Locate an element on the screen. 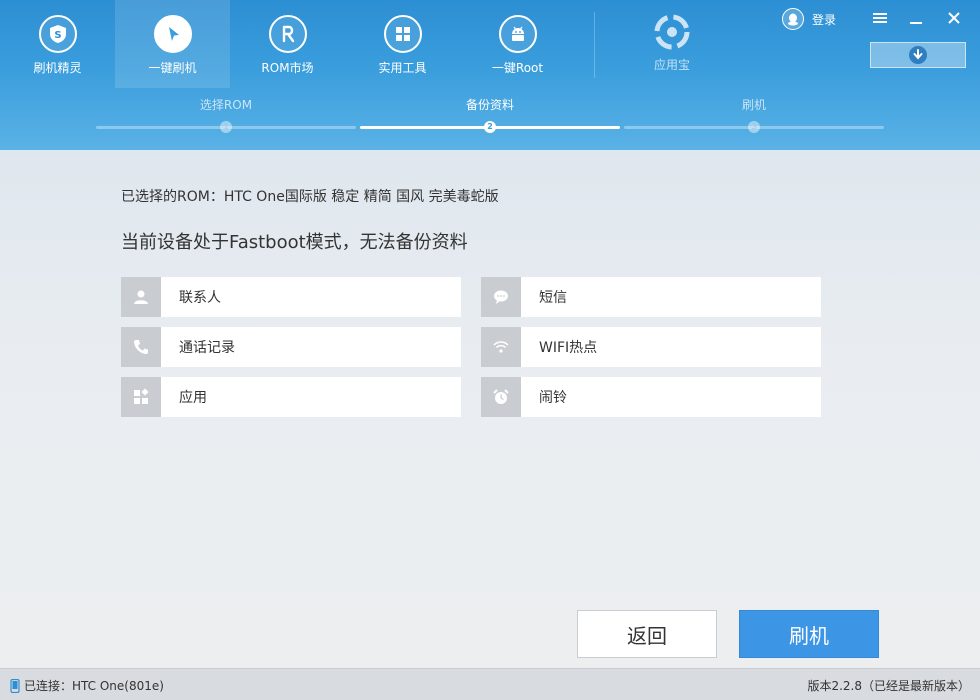  nav-item-flash-elf: S 刷机精灵 is located at coordinates (57, 44).